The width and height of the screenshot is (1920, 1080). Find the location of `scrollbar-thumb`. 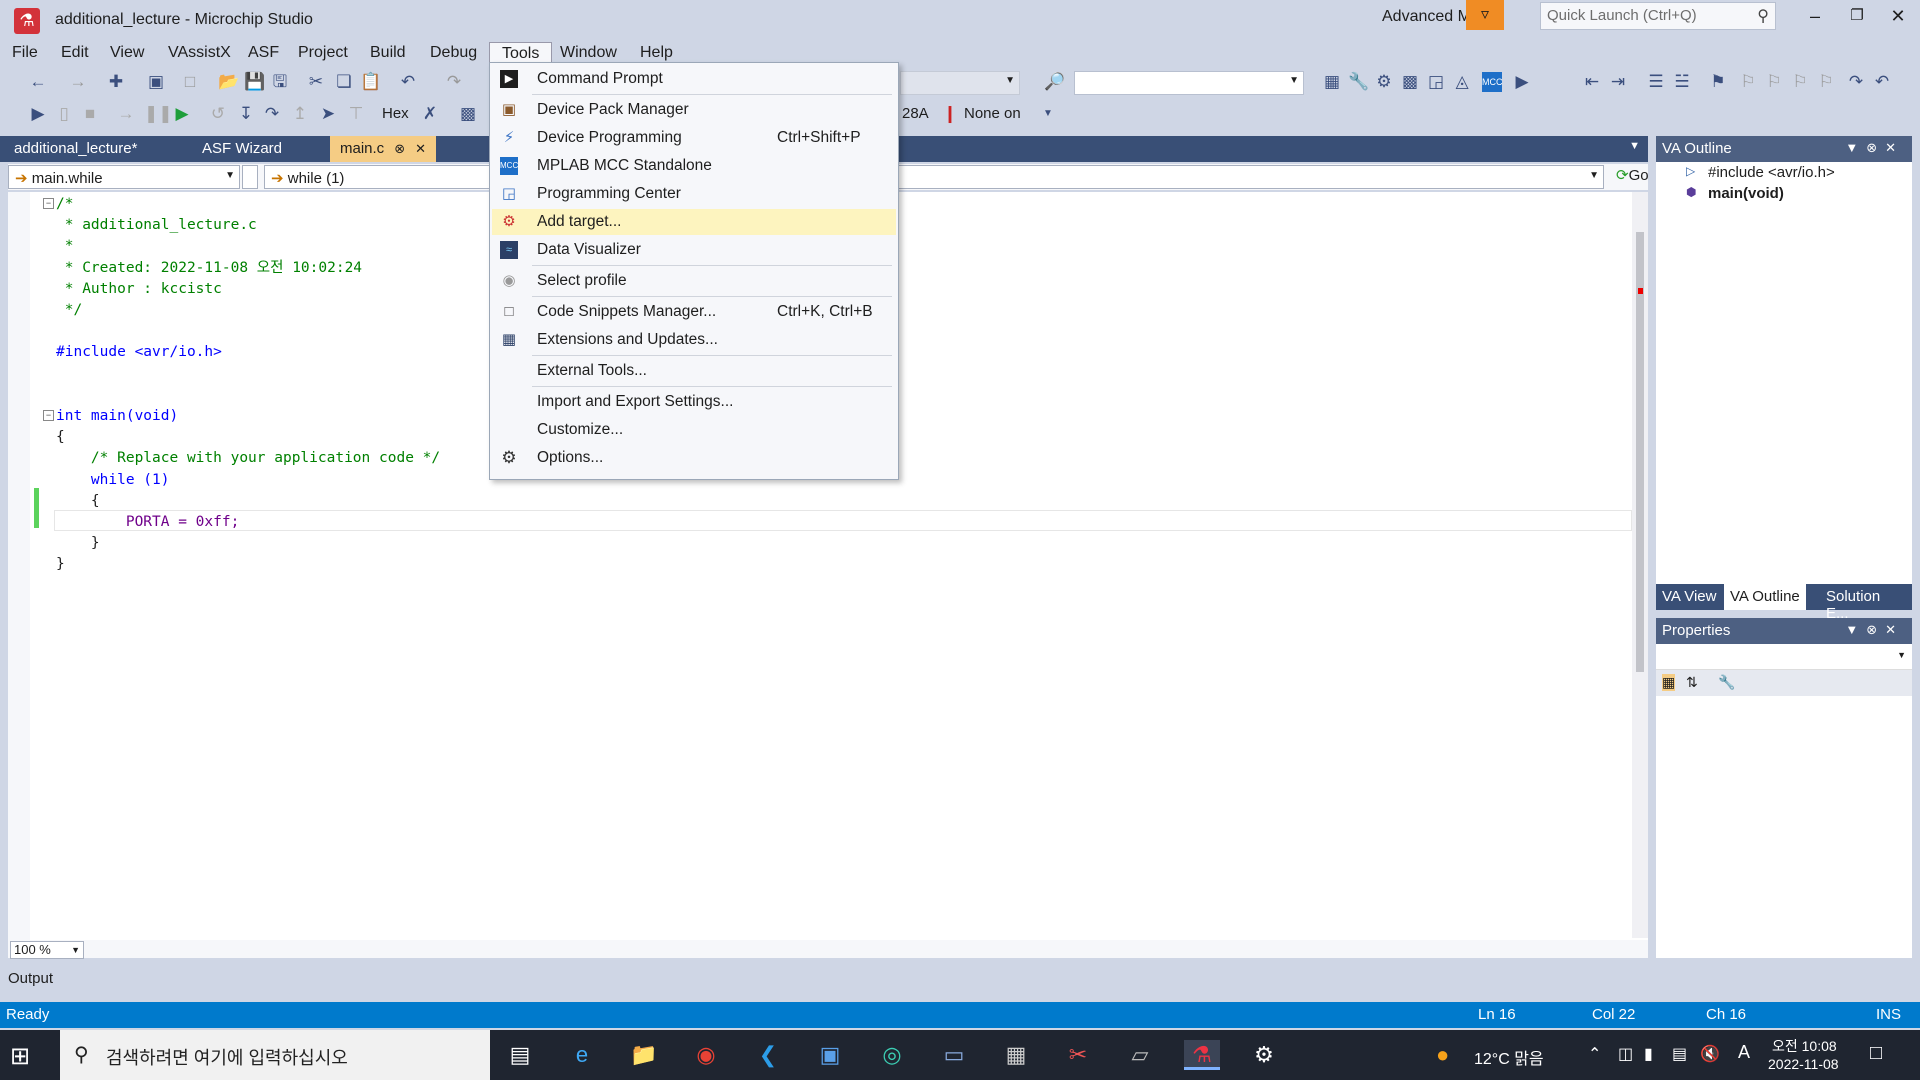

scrollbar-thumb is located at coordinates (1640, 452).